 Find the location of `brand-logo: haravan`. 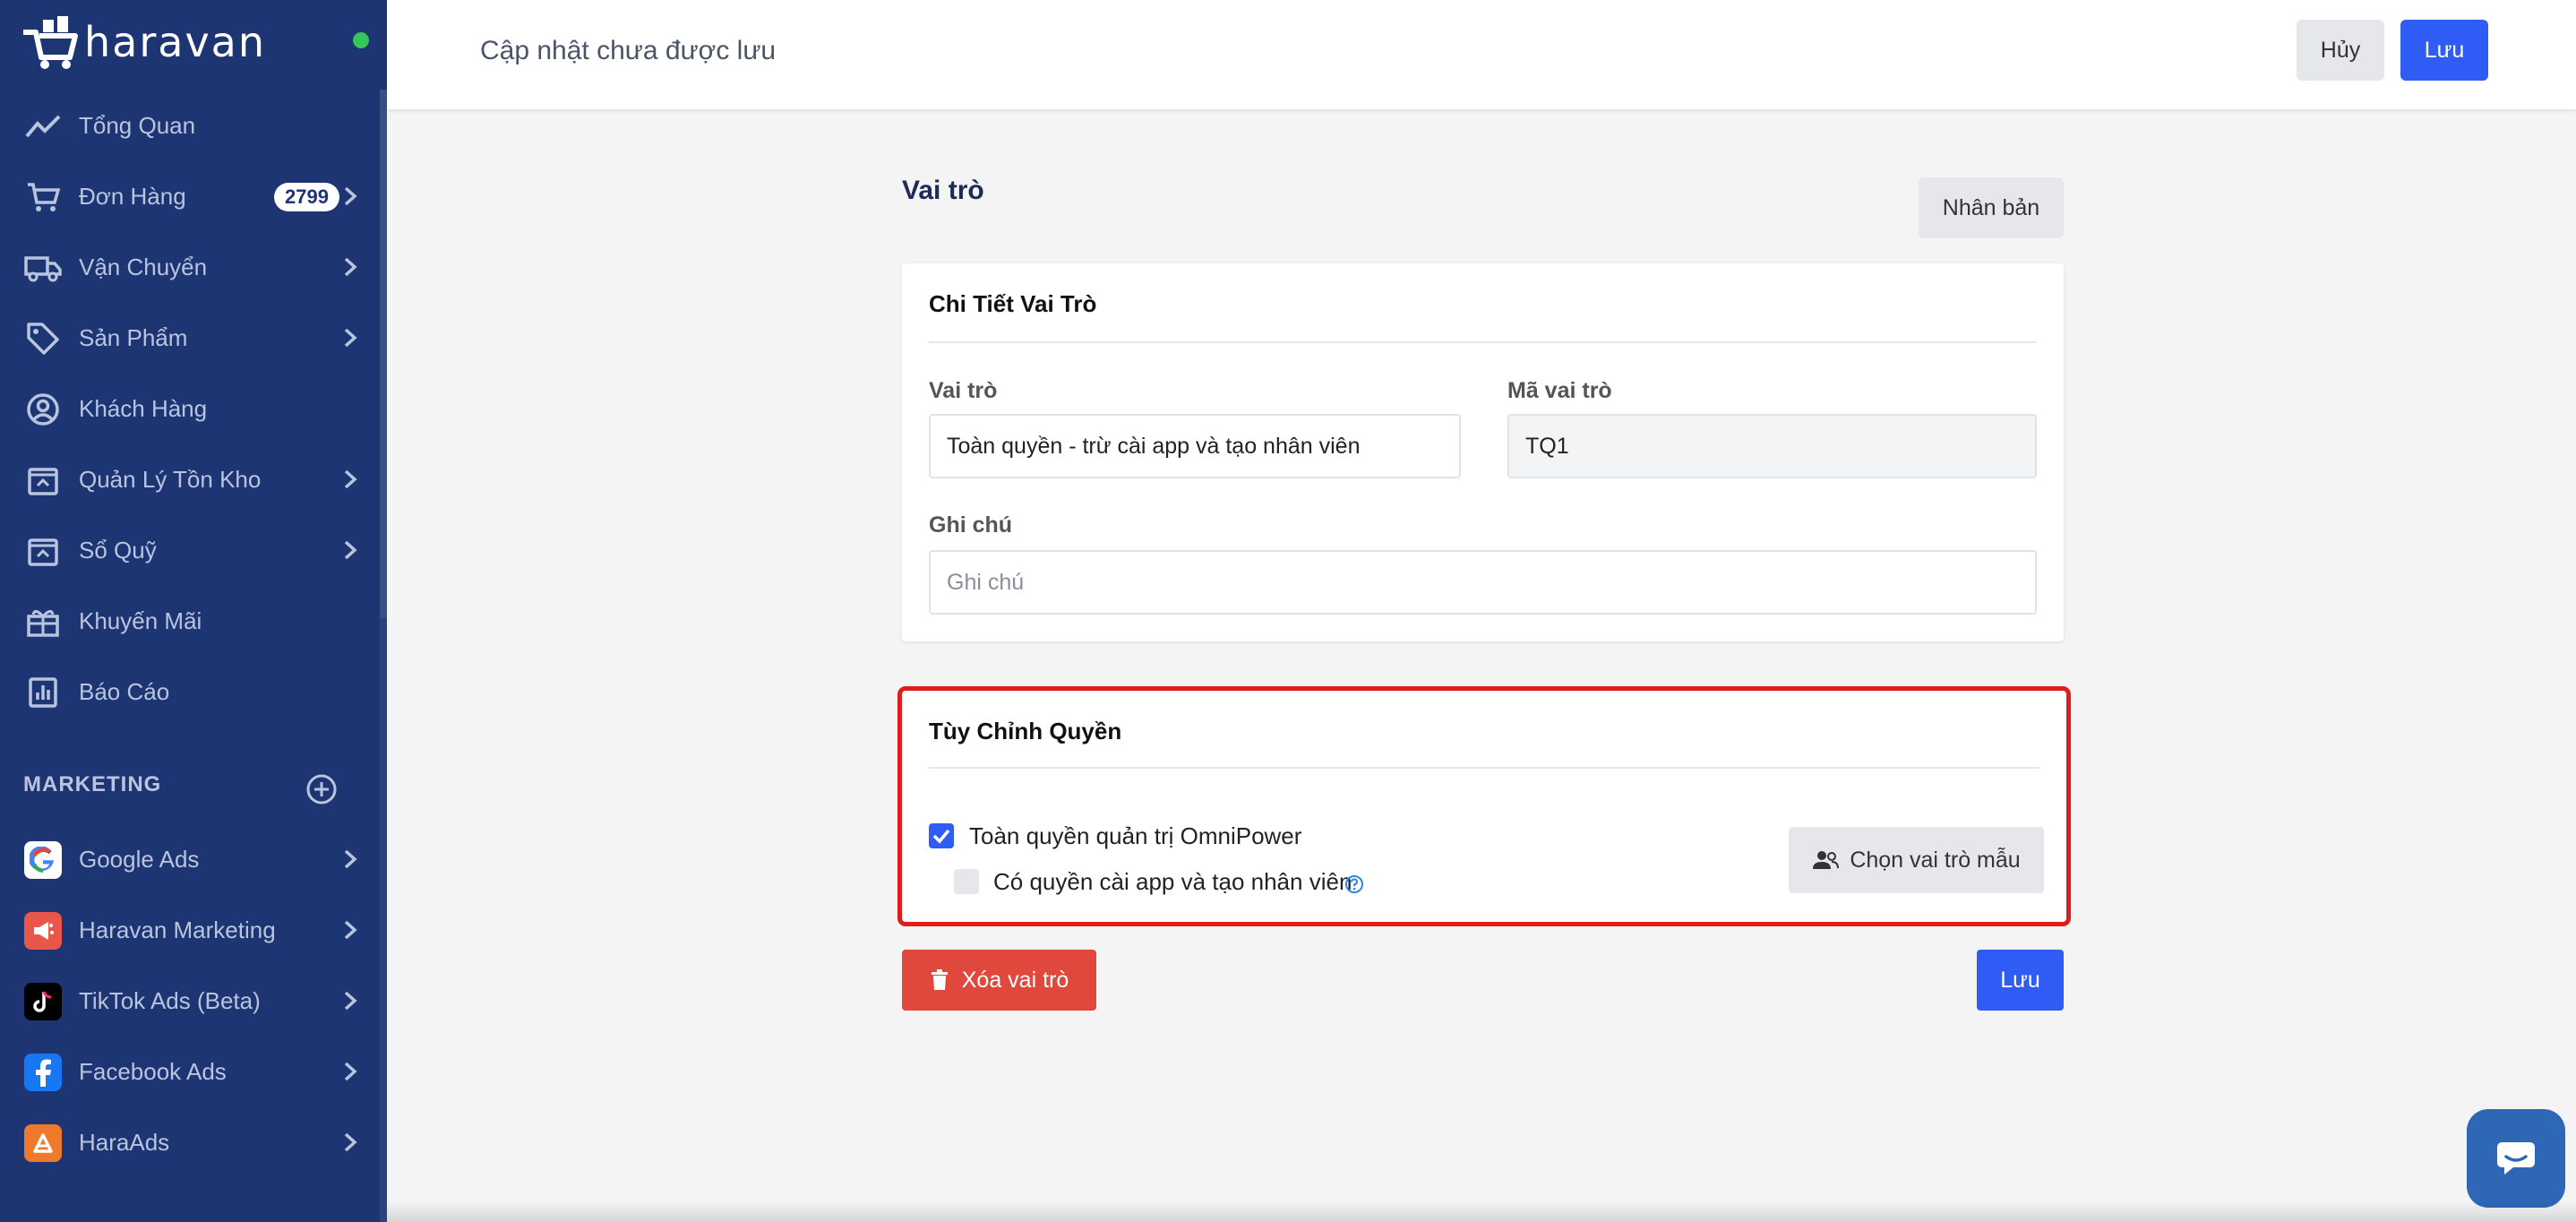

brand-logo: haravan is located at coordinates (142, 43).